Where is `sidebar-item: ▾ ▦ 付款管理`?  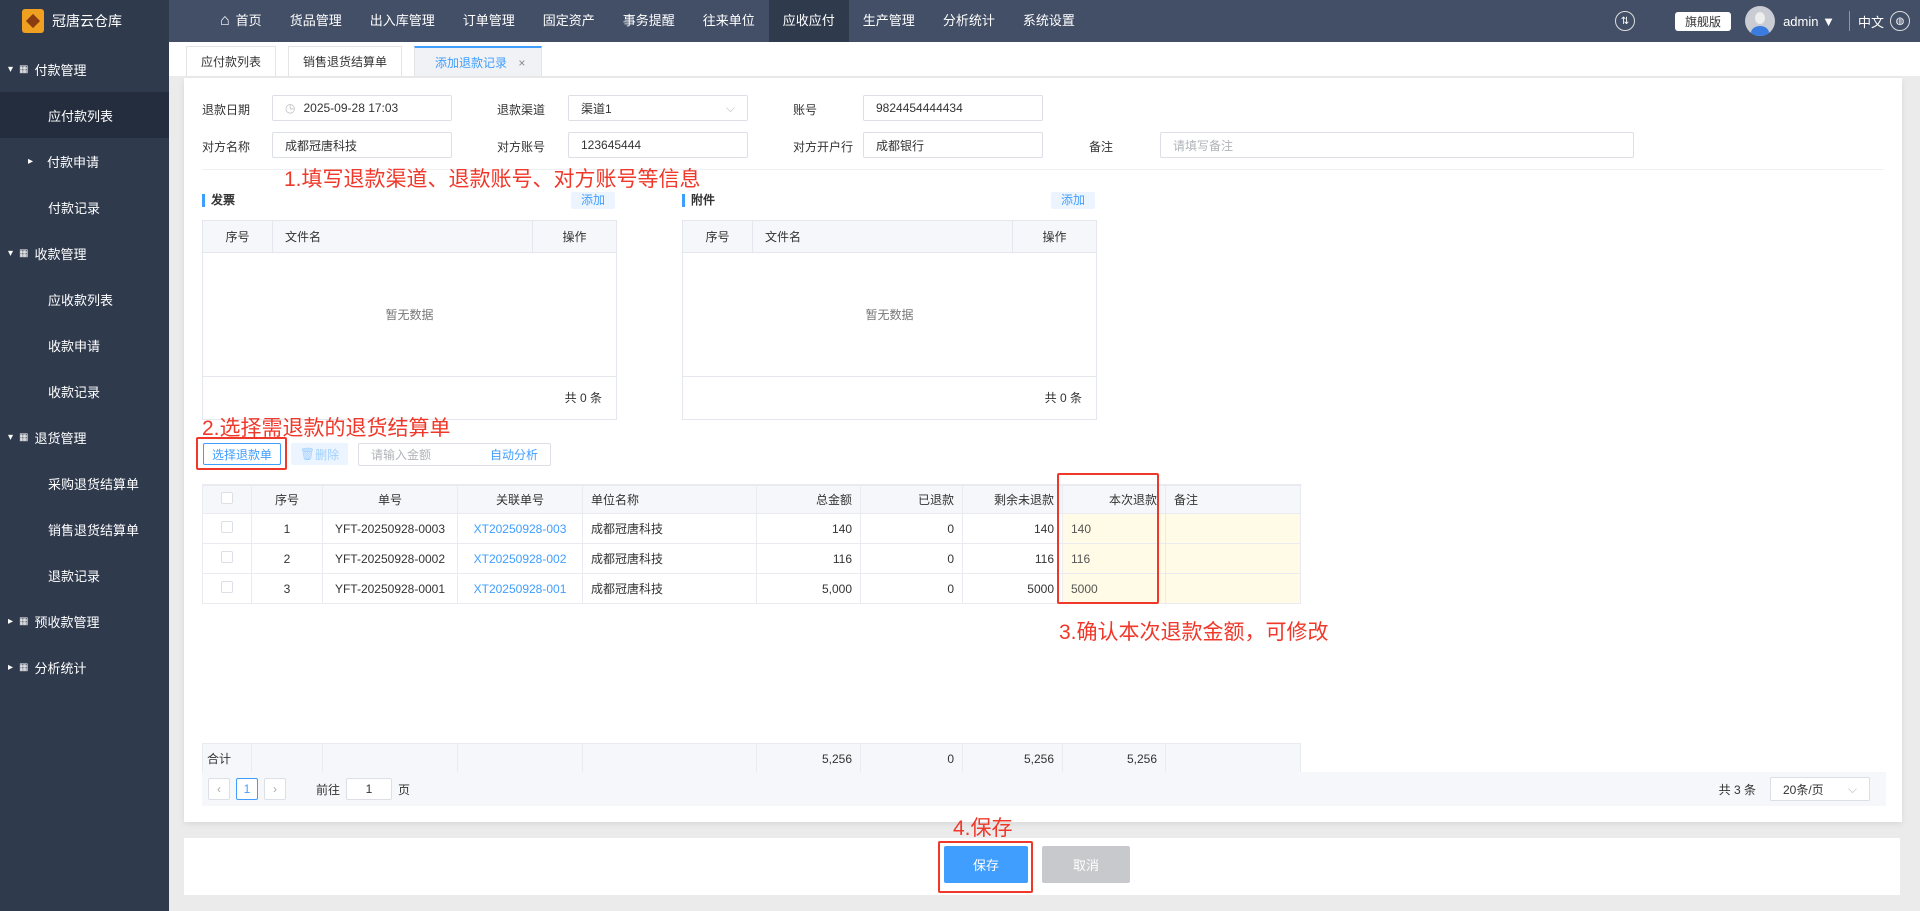
sidebar-item: ▾ ▦ 付款管理 is located at coordinates (84, 69).